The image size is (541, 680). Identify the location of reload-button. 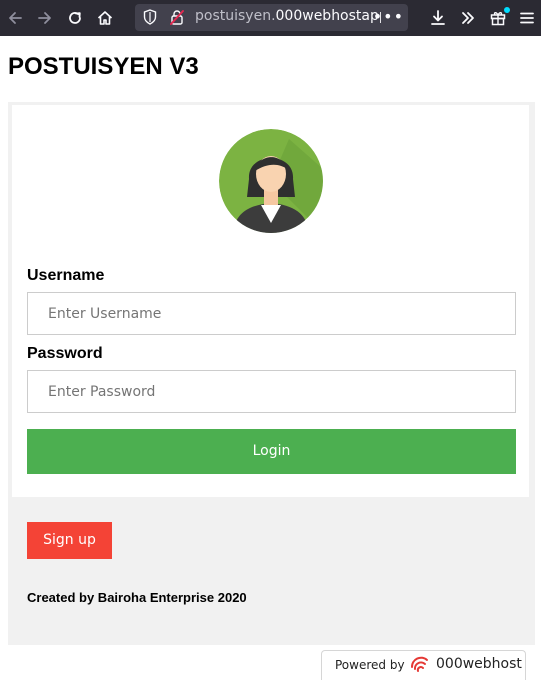
(75, 18).